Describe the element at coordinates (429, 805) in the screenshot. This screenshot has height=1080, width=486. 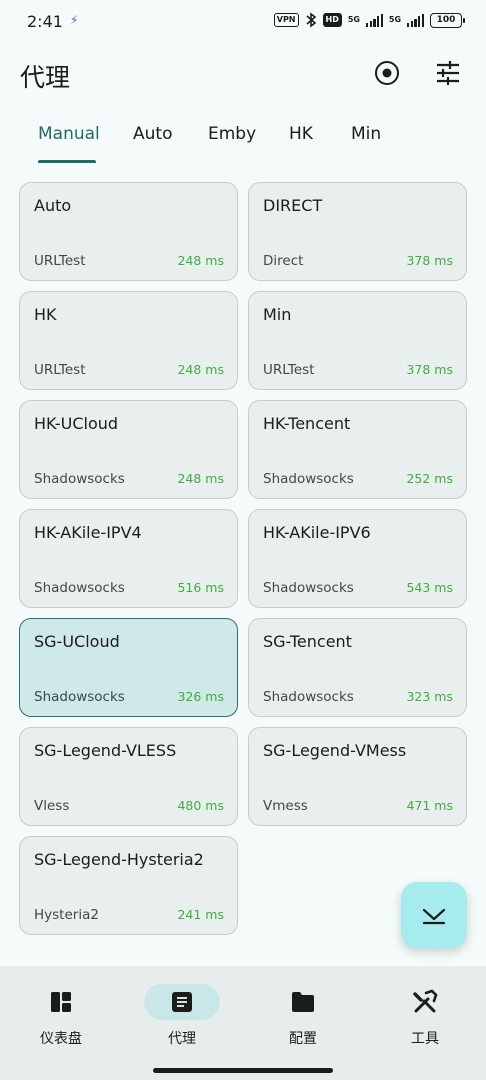
I see `proxy-delay: 471 ms` at that location.